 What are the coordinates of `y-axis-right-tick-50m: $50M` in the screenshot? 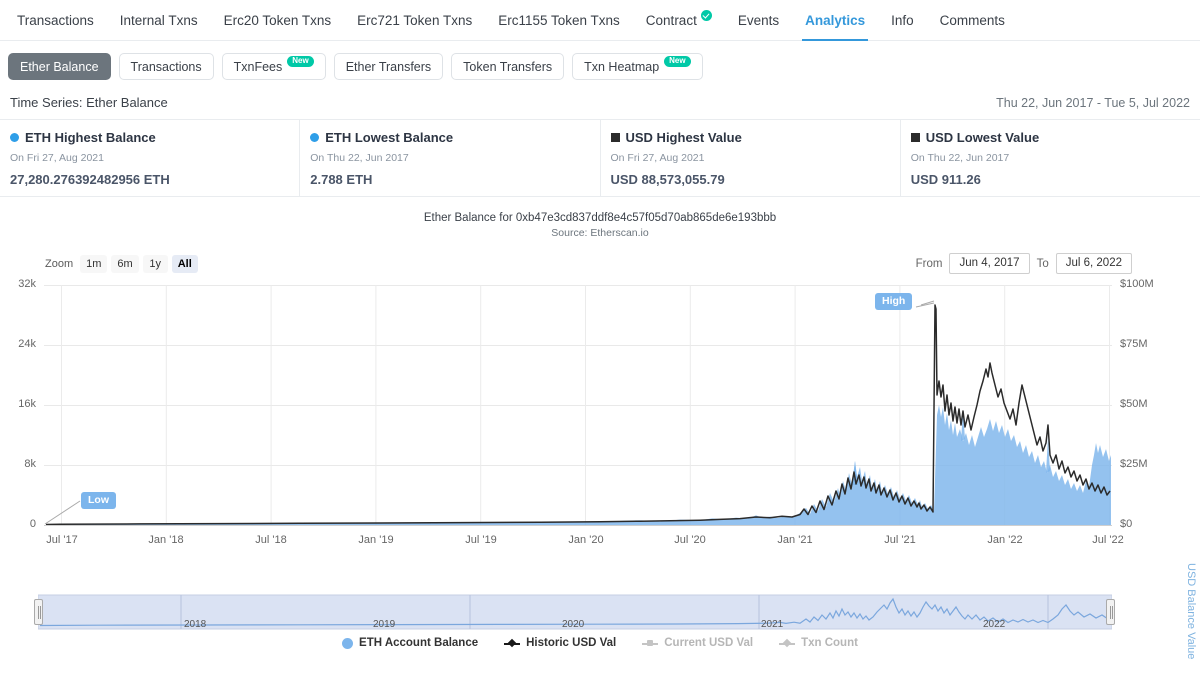 It's located at (1134, 404).